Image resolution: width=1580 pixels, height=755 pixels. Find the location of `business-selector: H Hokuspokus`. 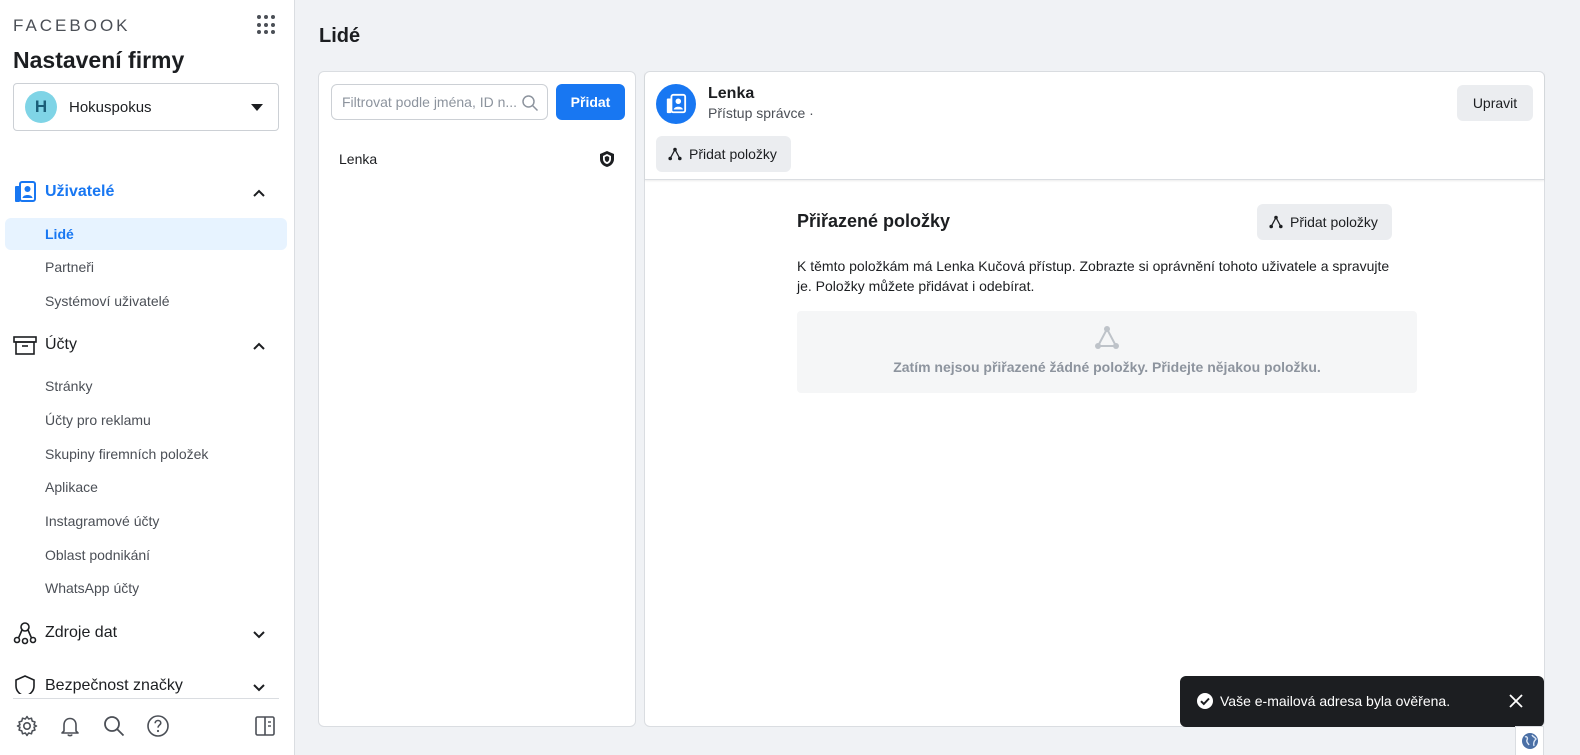

business-selector: H Hokuspokus is located at coordinates (146, 107).